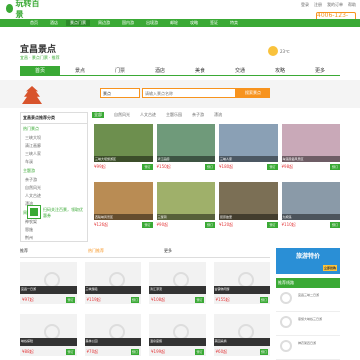  What do you see at coordinates (120, 70) in the screenshot?
I see `tab-tickets: 门票` at bounding box center [120, 70].